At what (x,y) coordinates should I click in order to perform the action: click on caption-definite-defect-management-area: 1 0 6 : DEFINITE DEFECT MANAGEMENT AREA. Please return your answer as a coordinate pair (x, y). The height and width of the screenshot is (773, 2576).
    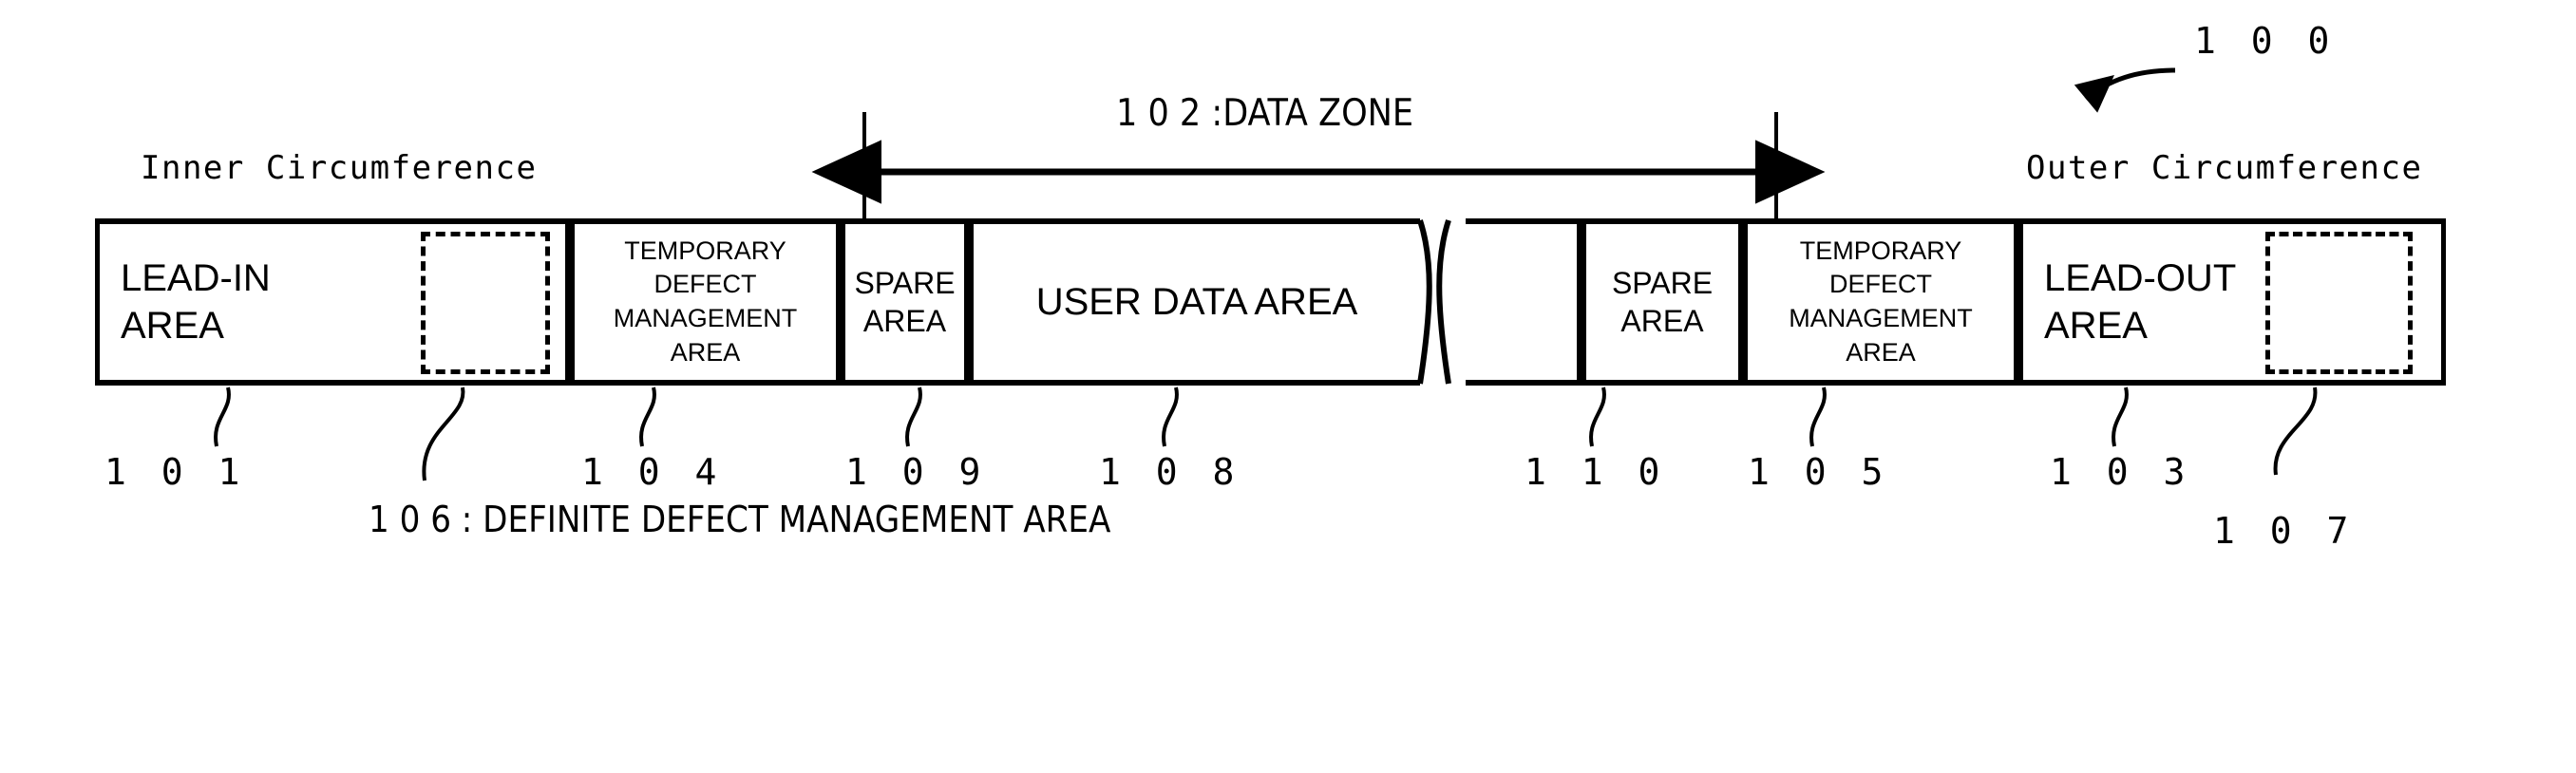
    Looking at the image, I should click on (740, 519).